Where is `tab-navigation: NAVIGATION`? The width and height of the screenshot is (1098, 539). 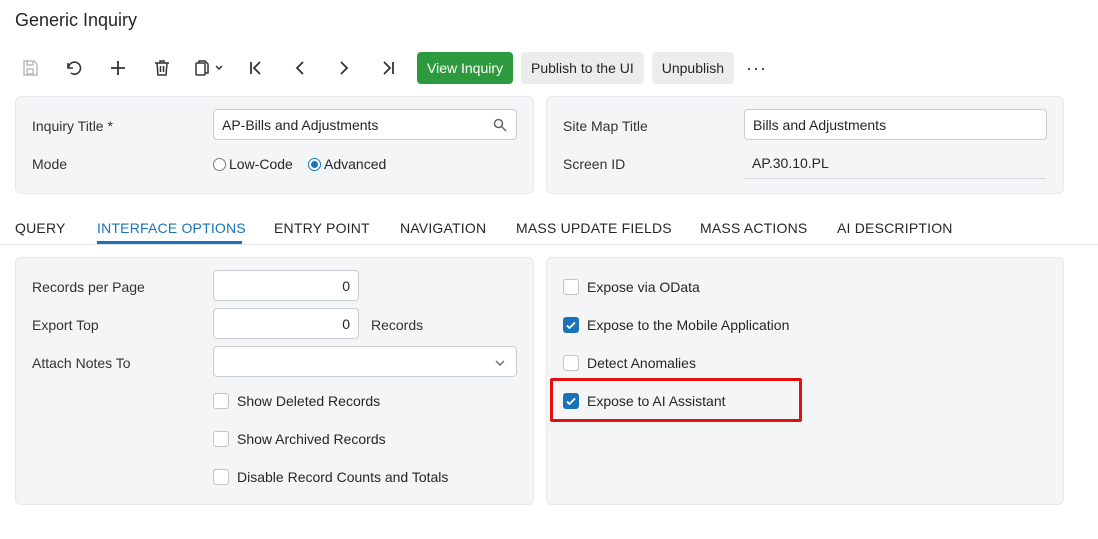 tab-navigation: NAVIGATION is located at coordinates (443, 228).